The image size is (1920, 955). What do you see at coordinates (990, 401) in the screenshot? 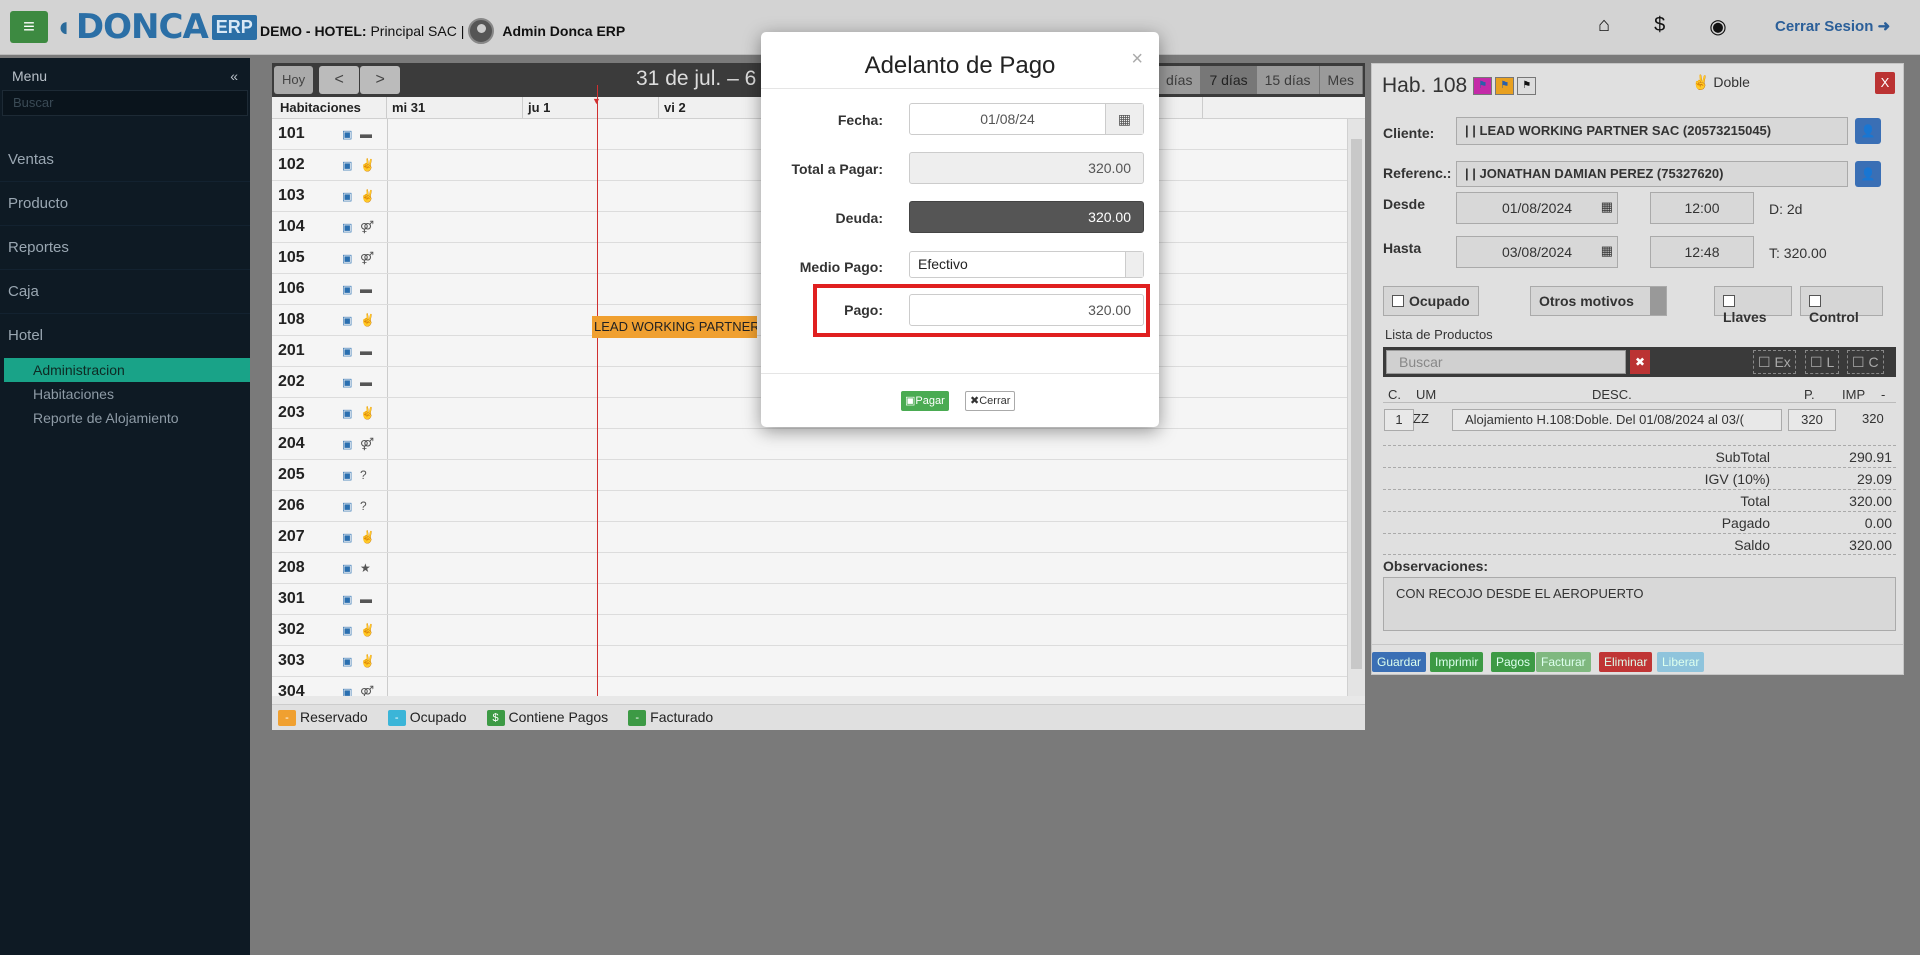
I see `cerrar-button: ✖Cerrar` at bounding box center [990, 401].